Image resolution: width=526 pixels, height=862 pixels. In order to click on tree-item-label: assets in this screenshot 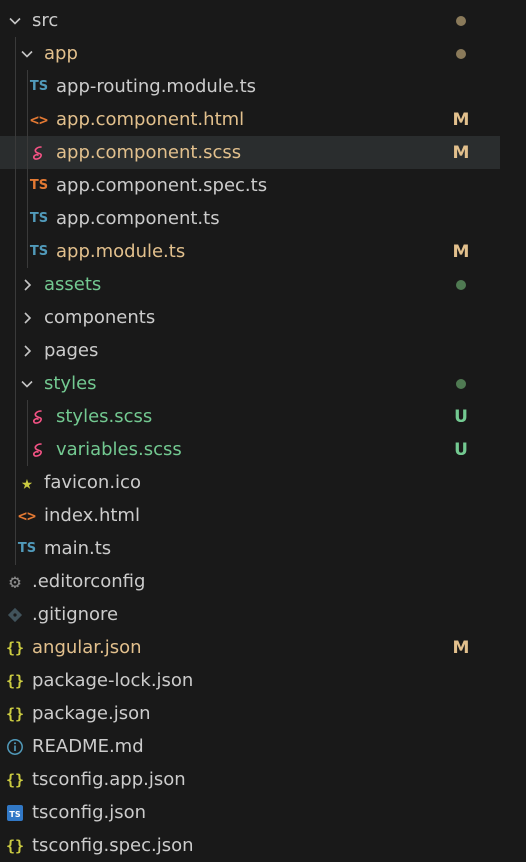, I will do `click(73, 284)`.